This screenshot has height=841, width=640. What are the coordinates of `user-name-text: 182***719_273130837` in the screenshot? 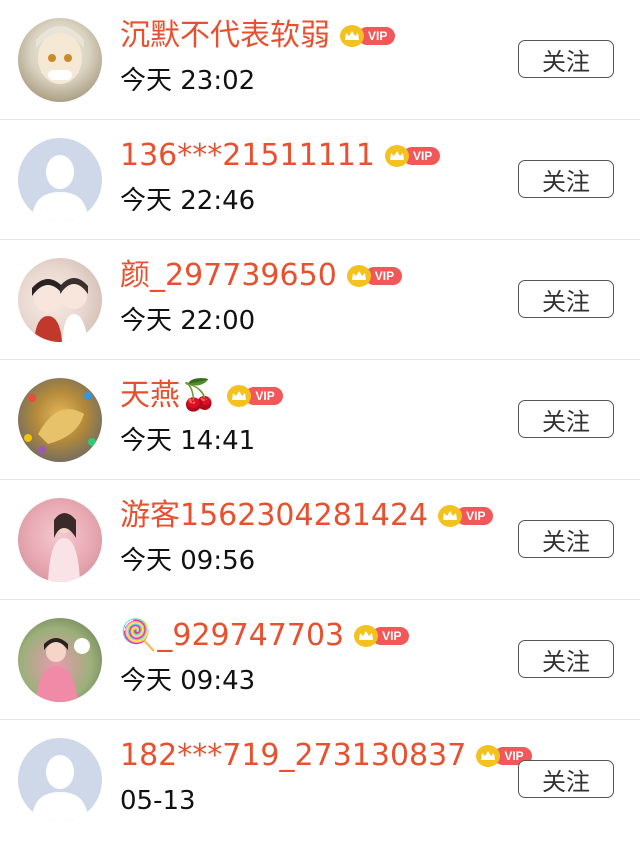 It's located at (293, 755).